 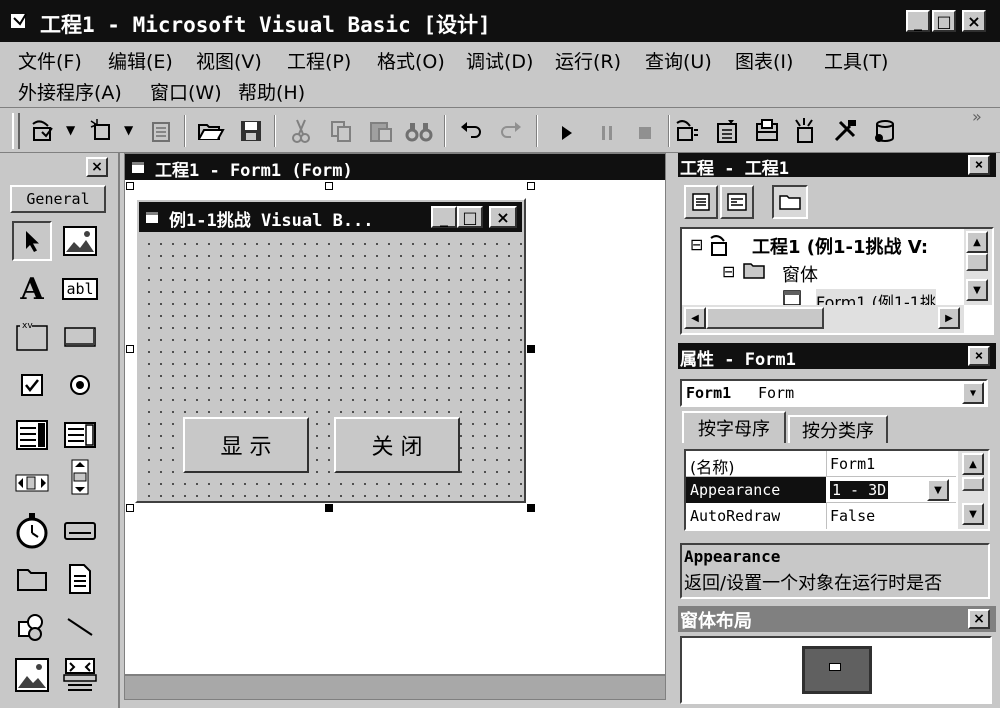 I want to click on form-layout-icon, so click(x=767, y=131).